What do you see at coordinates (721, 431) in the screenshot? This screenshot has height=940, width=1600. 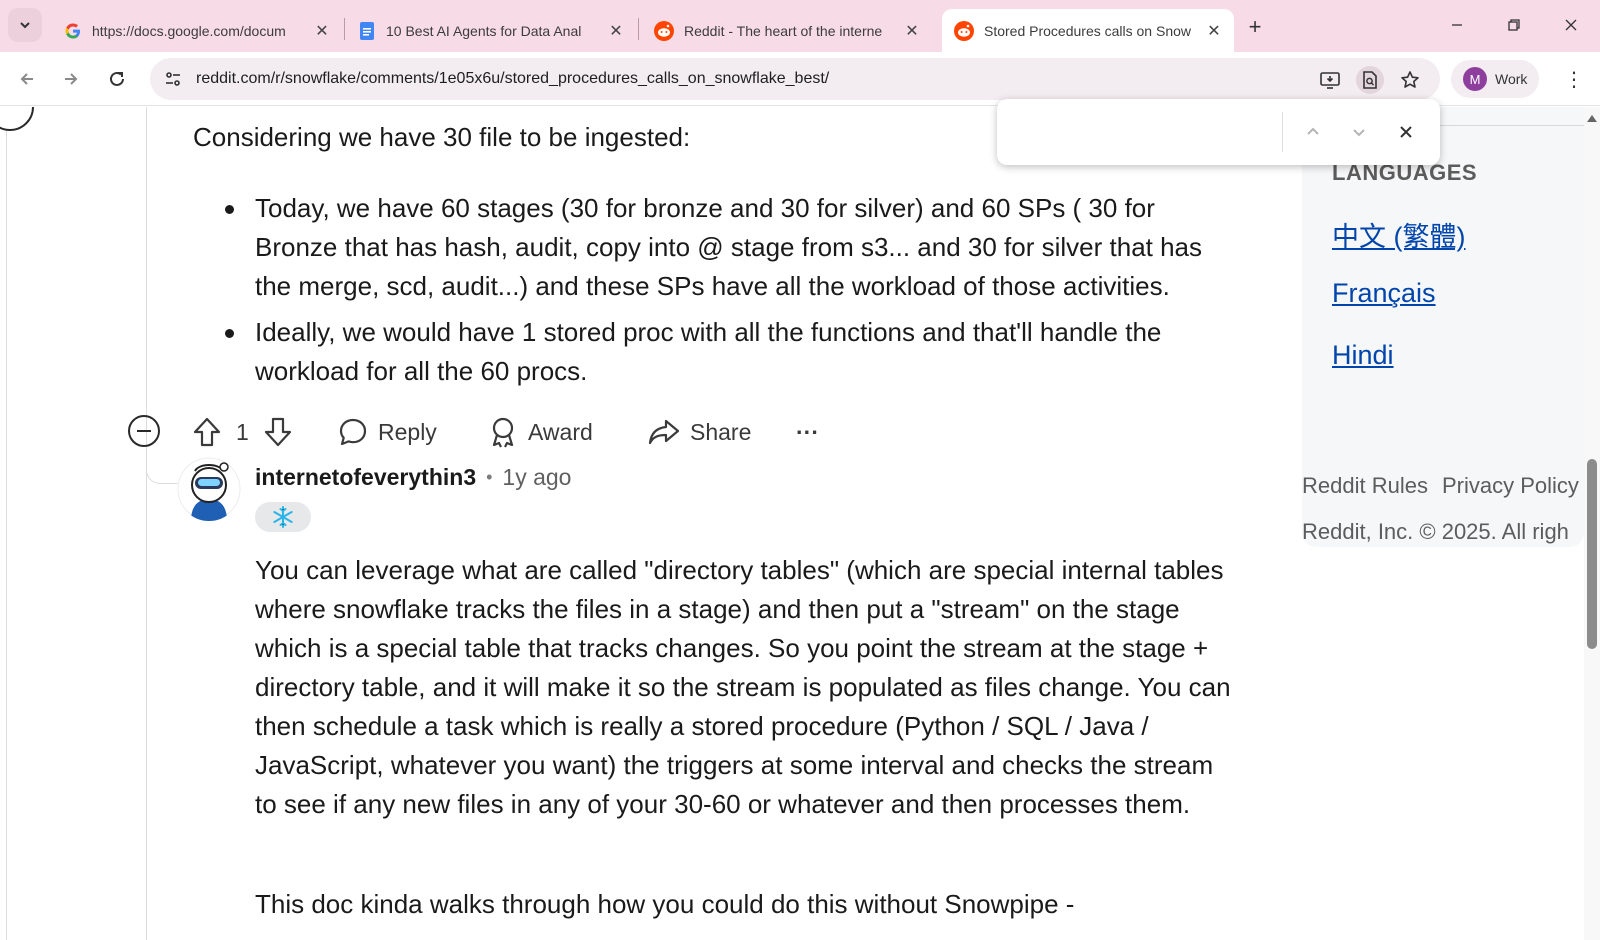 I see `share-label: Share` at bounding box center [721, 431].